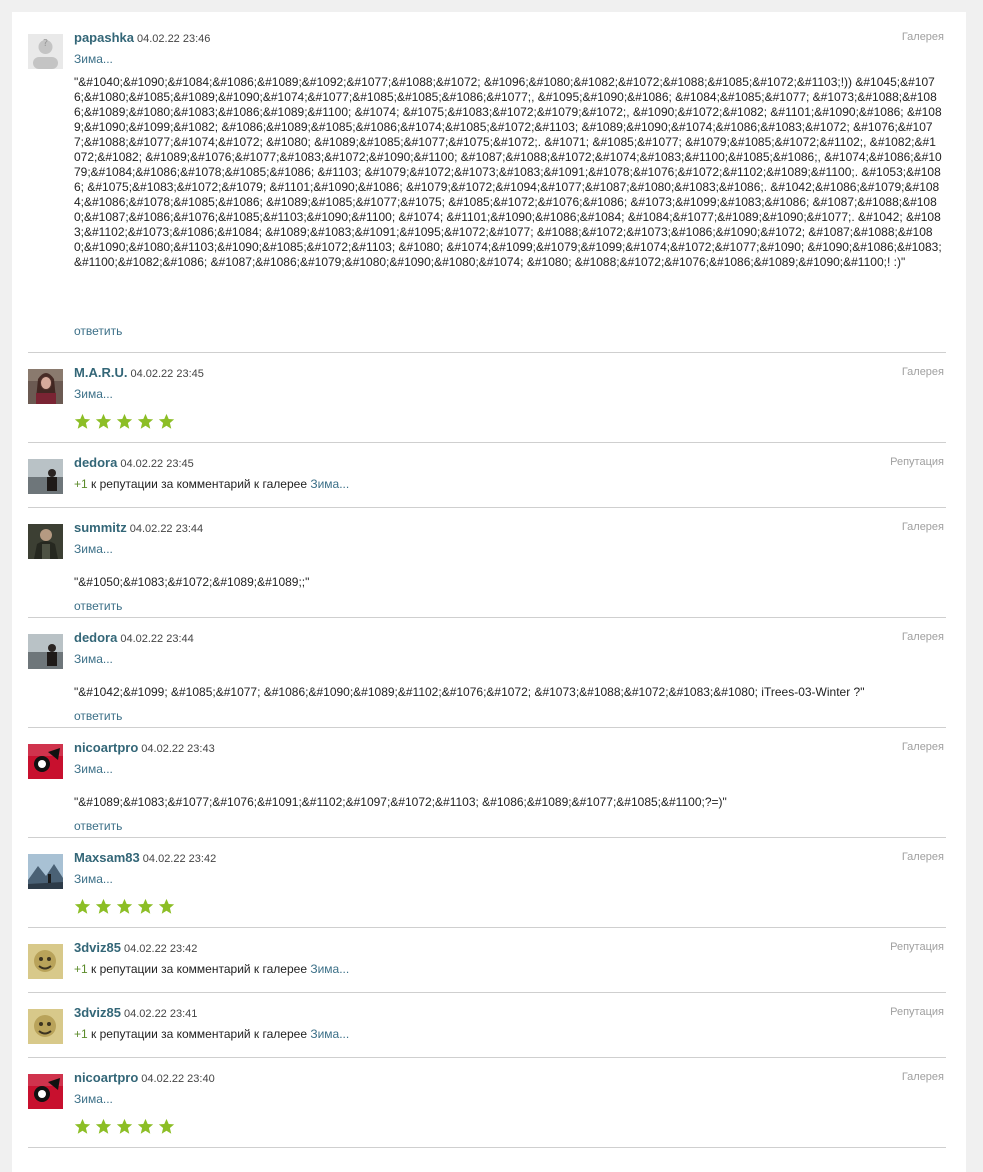 The height and width of the screenshot is (1172, 983). Describe the element at coordinates (173, 39) in the screenshot. I see `timestamp: 04.02.22 23:46` at that location.